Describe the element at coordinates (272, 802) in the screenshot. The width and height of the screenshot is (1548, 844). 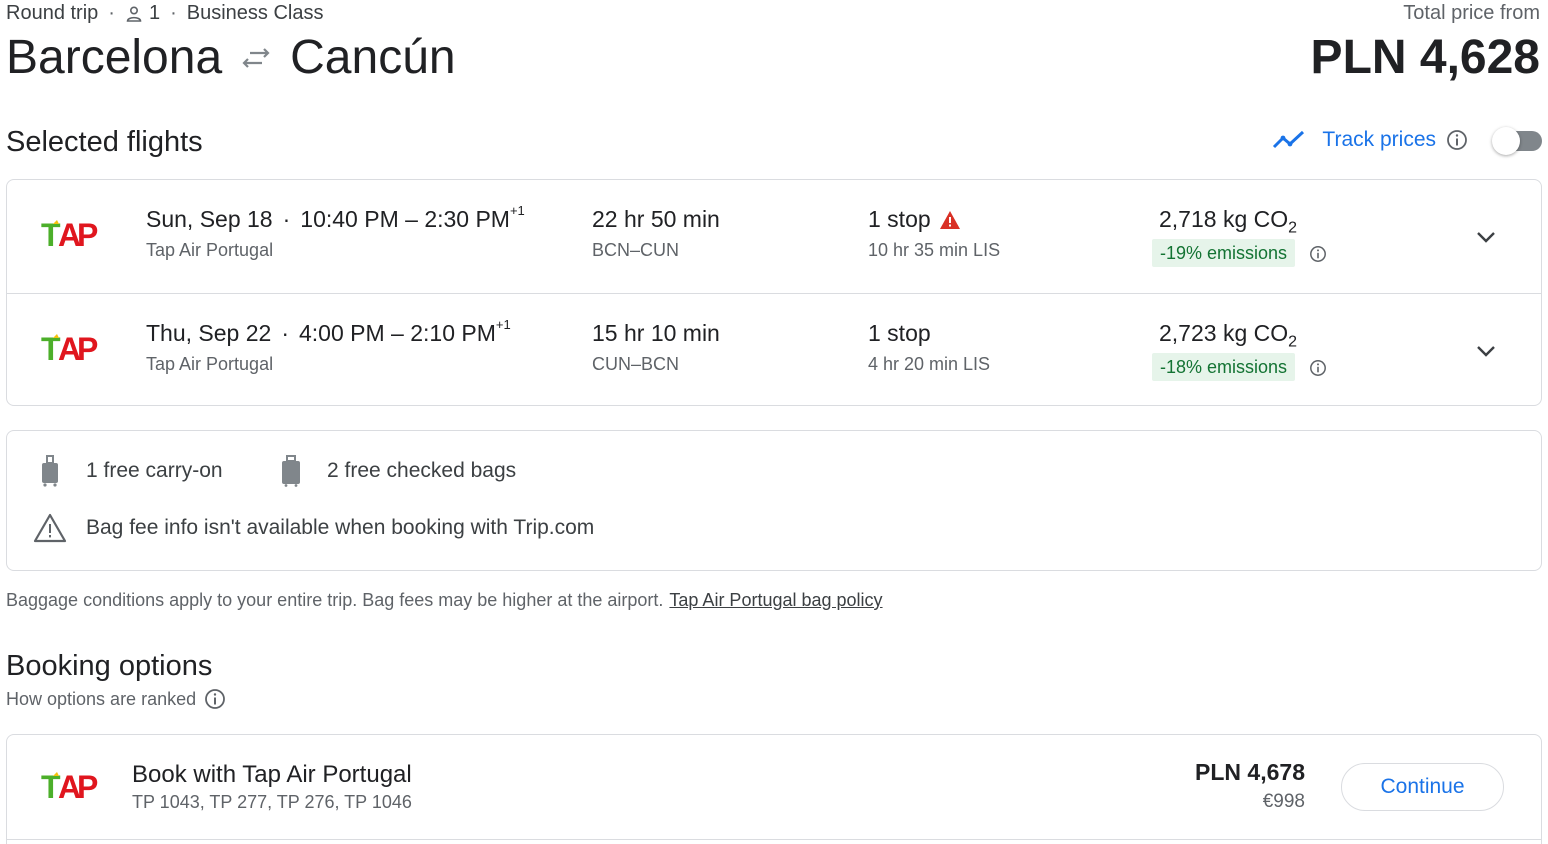
I see `booking-flight-numbers: TP 1043, TP 277, TP 276, TP 1046` at that location.